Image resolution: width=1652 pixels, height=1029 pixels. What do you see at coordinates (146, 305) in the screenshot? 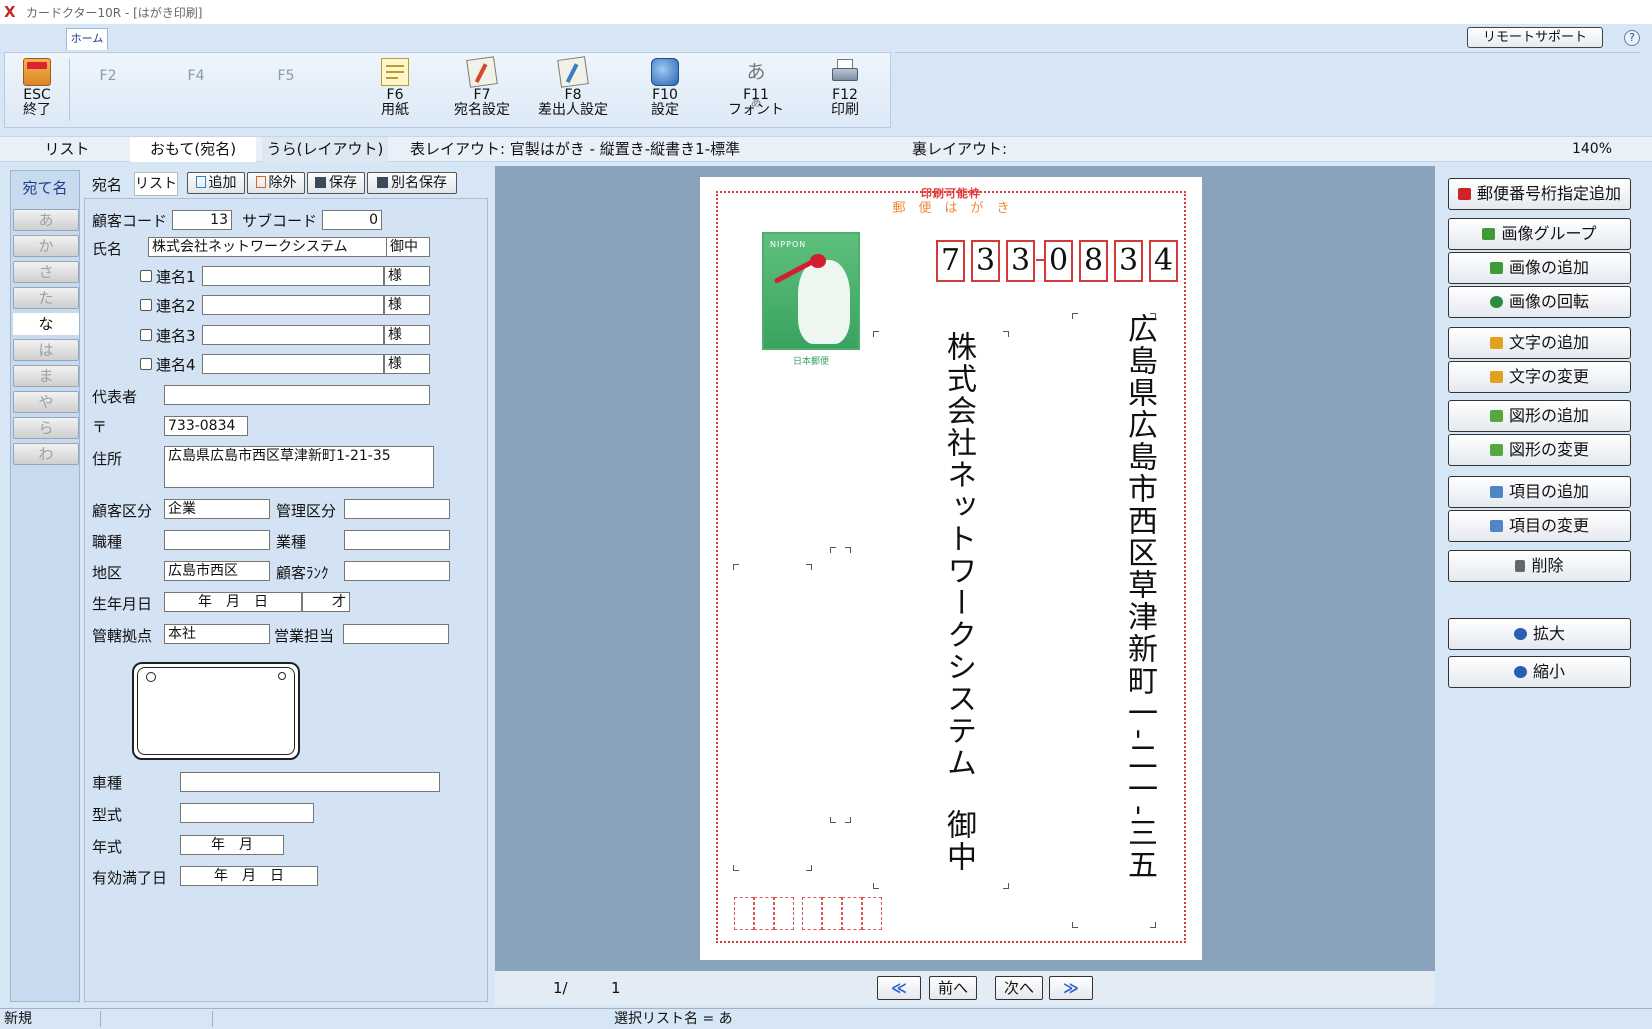
I see `joint-name-2-checkbox` at bounding box center [146, 305].